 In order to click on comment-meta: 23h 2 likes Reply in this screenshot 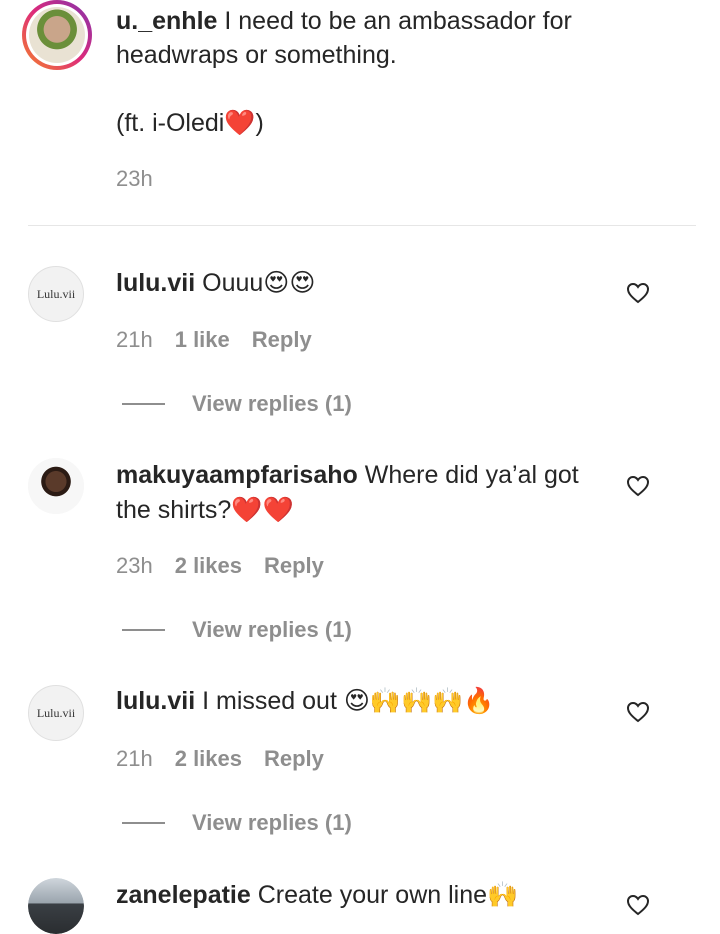, I will do `click(220, 566)`.